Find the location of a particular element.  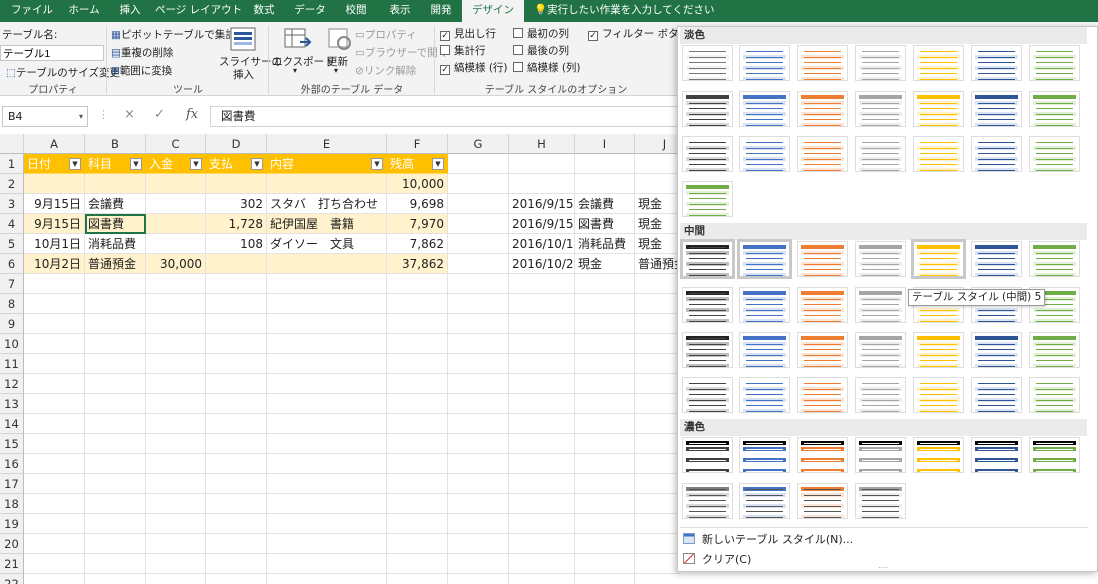

enter-icon: ✓ is located at coordinates (159, 114).